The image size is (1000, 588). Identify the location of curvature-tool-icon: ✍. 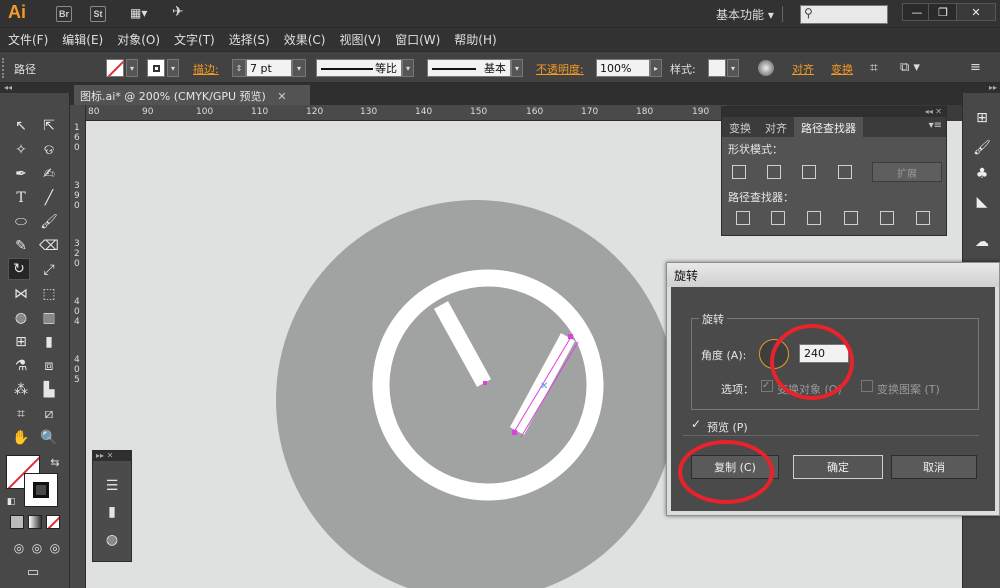
(49, 174).